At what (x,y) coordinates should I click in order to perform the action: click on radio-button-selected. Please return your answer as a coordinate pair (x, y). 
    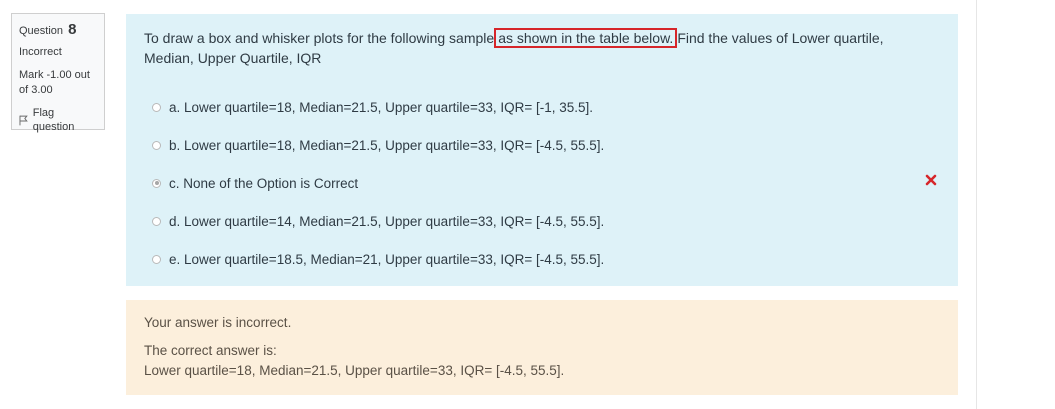
    Looking at the image, I should click on (156, 183).